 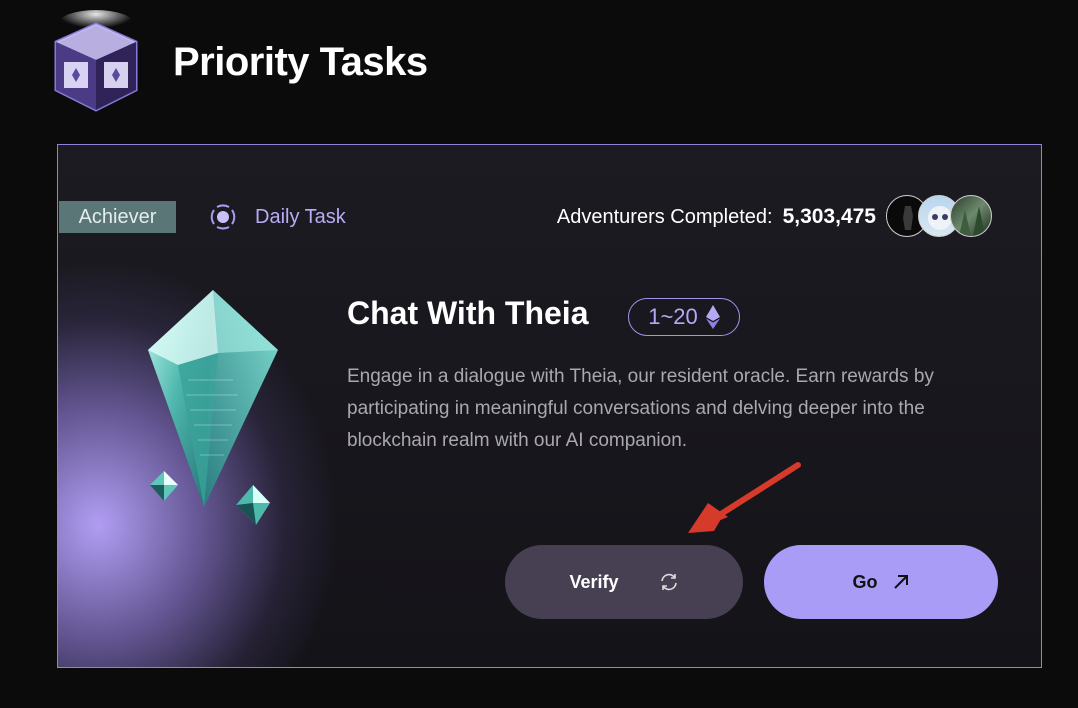 I want to click on arrow-up-right-icon, so click(x=900, y=582).